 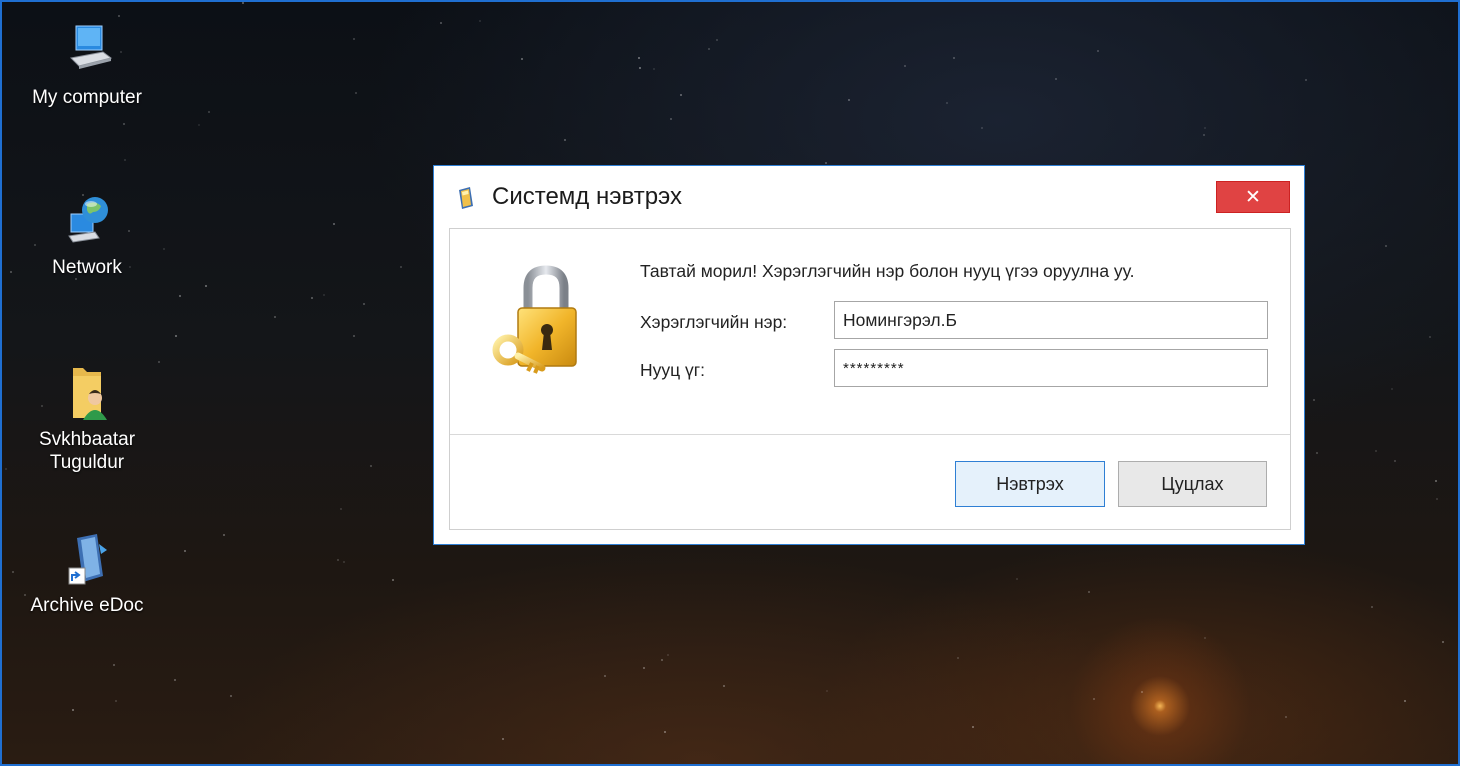 What do you see at coordinates (1051, 320) in the screenshot?
I see `username-input` at bounding box center [1051, 320].